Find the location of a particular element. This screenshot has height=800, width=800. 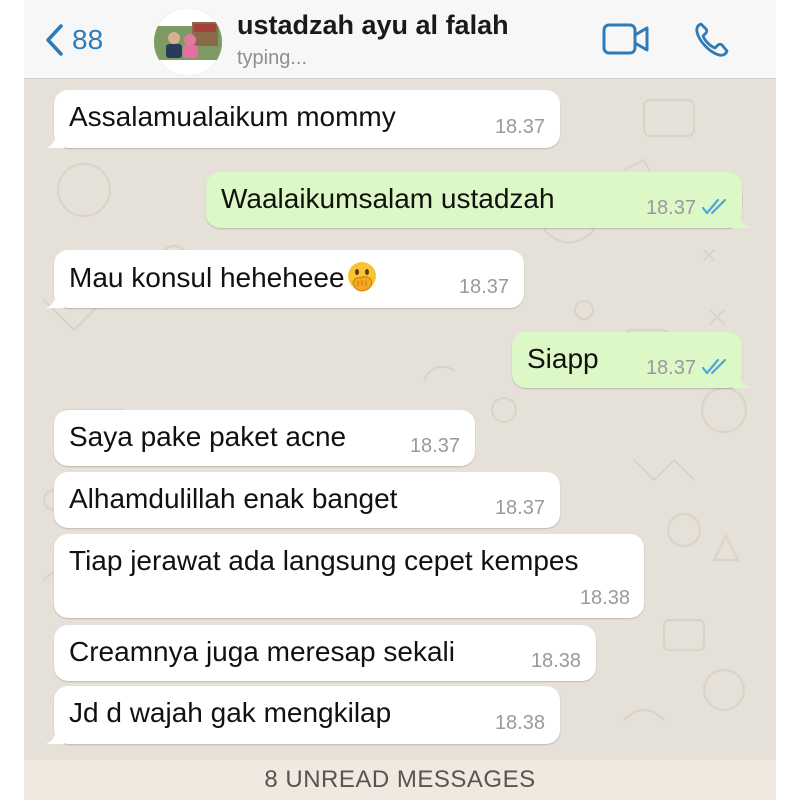

message-bubble-incoming: Mau konsul heheheee 18.37 is located at coordinates (285, 279).